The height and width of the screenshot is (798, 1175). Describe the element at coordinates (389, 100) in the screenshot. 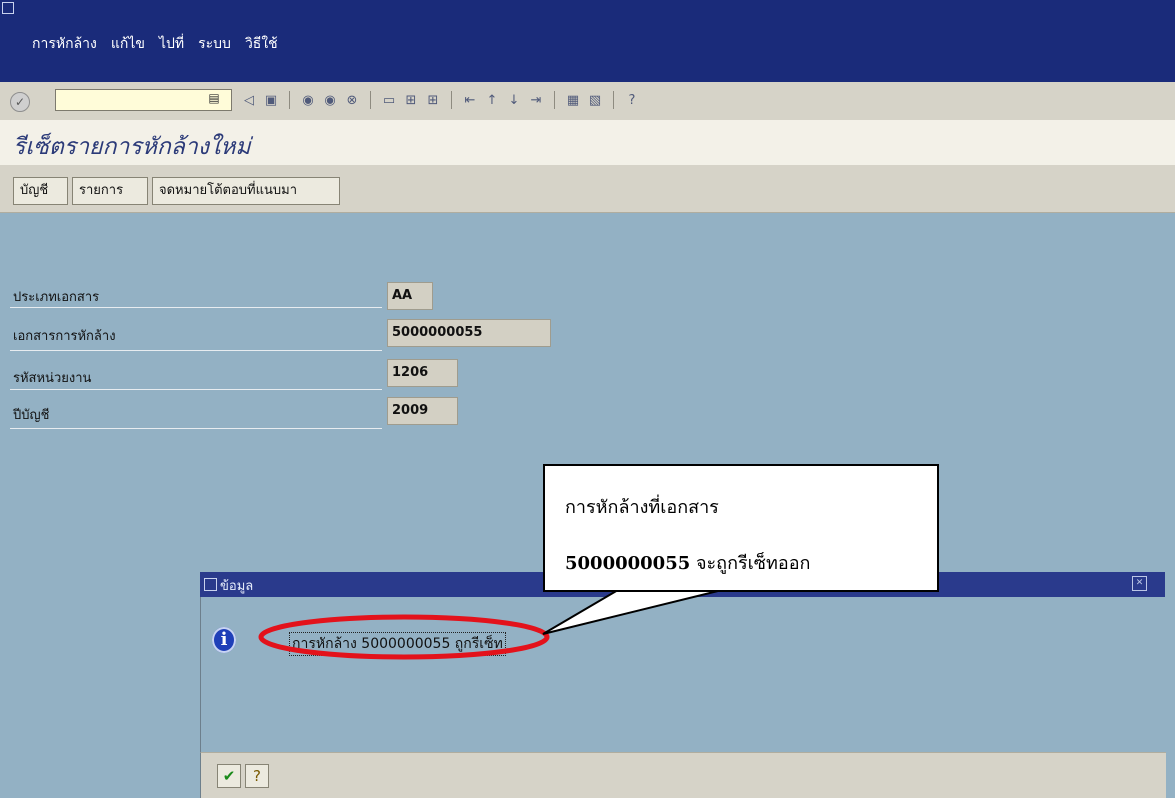

I see `print-icon: ▭` at that location.